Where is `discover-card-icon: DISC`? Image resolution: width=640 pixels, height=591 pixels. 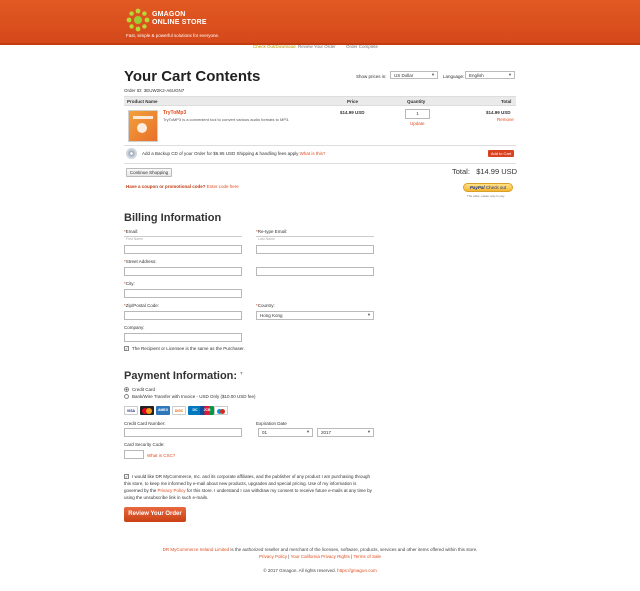
discover-card-icon: DISC is located at coordinates (179, 410).